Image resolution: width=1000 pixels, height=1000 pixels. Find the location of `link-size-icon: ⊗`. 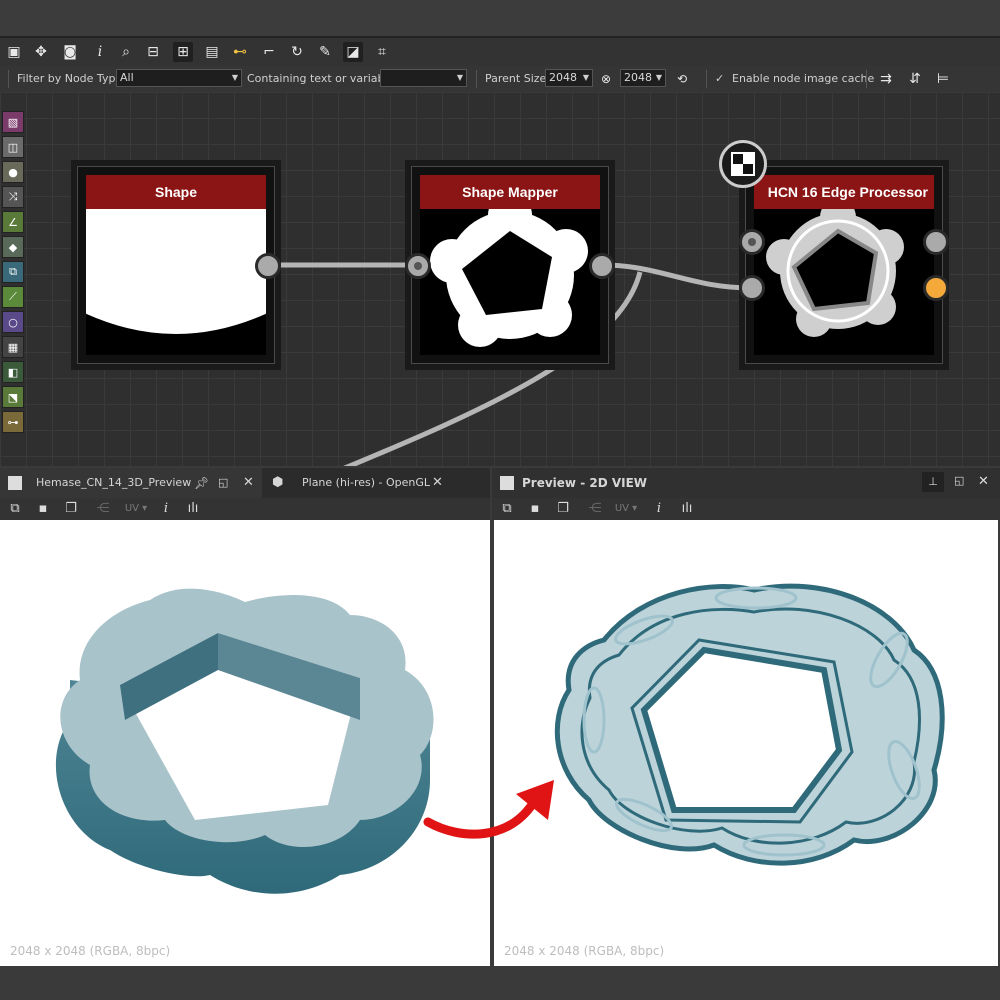

link-size-icon: ⊗ is located at coordinates (606, 79).